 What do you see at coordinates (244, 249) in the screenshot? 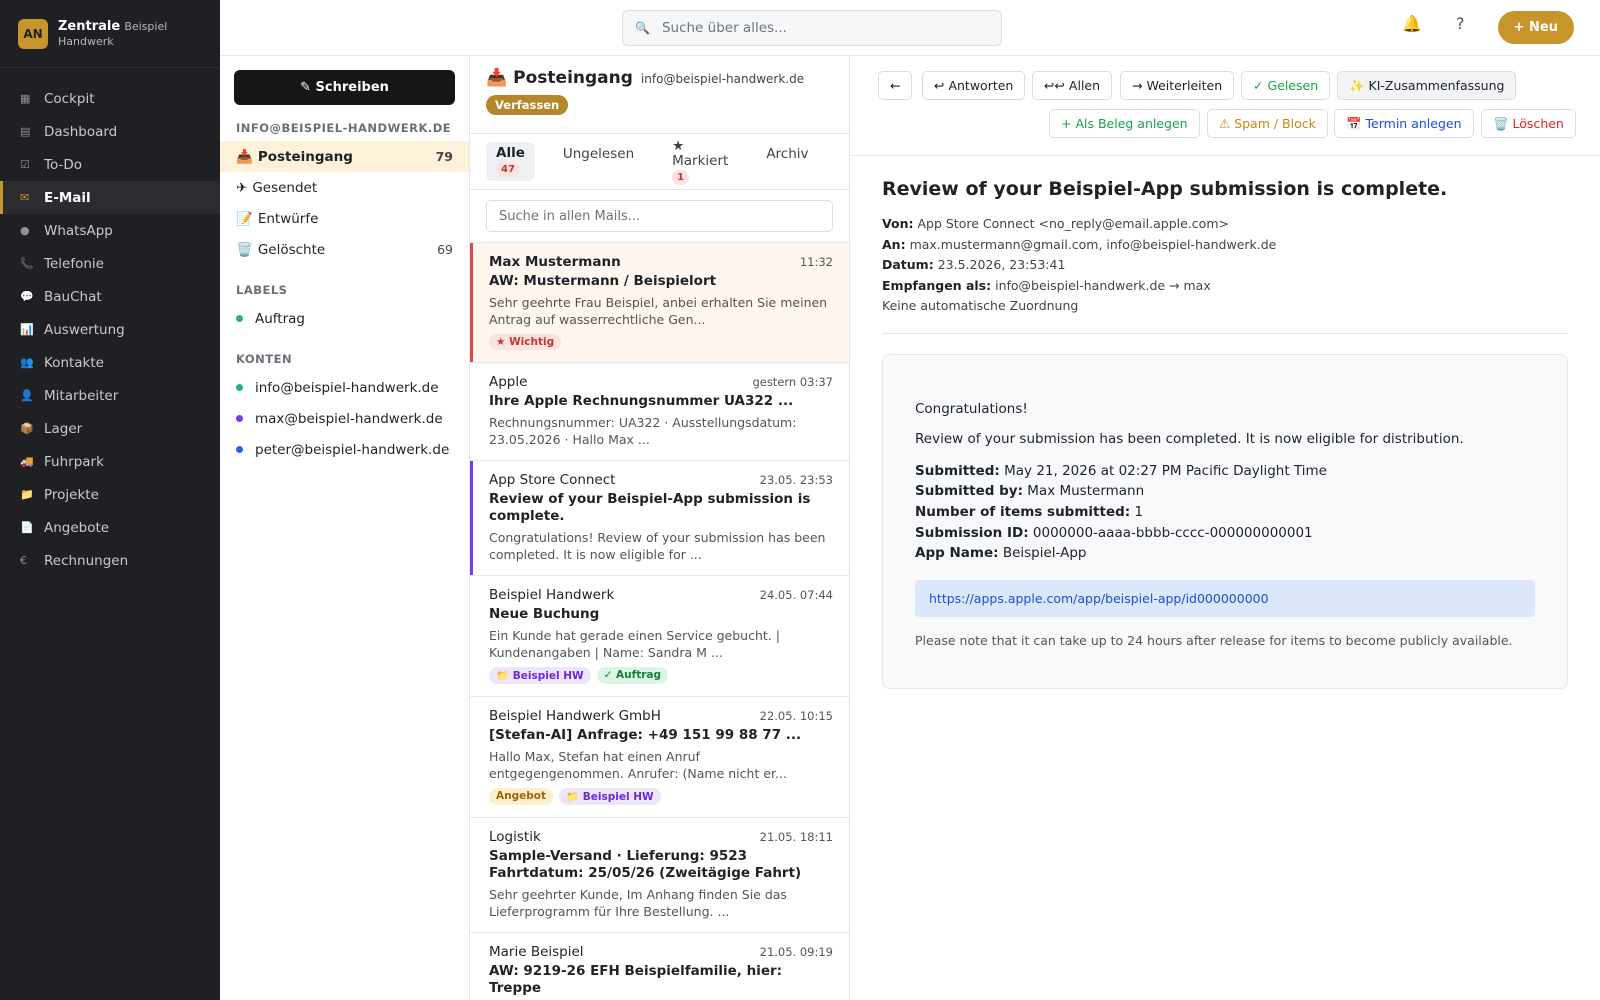
I see `trash-icon: 🗑️` at bounding box center [244, 249].